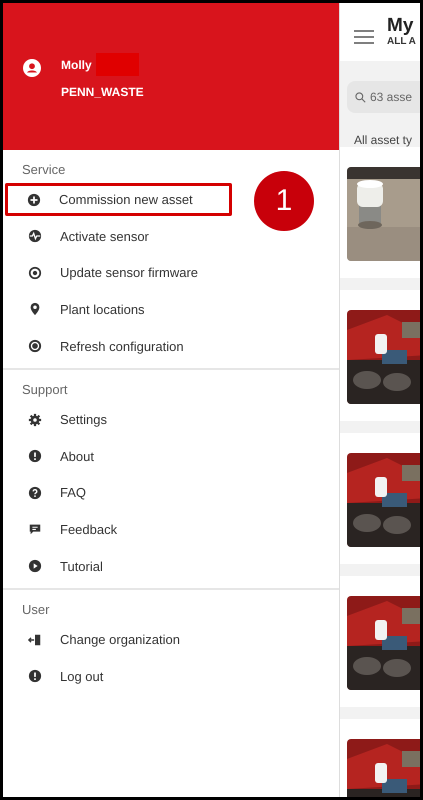 This screenshot has width=423, height=800. What do you see at coordinates (35, 493) in the screenshot?
I see `help-icon` at bounding box center [35, 493].